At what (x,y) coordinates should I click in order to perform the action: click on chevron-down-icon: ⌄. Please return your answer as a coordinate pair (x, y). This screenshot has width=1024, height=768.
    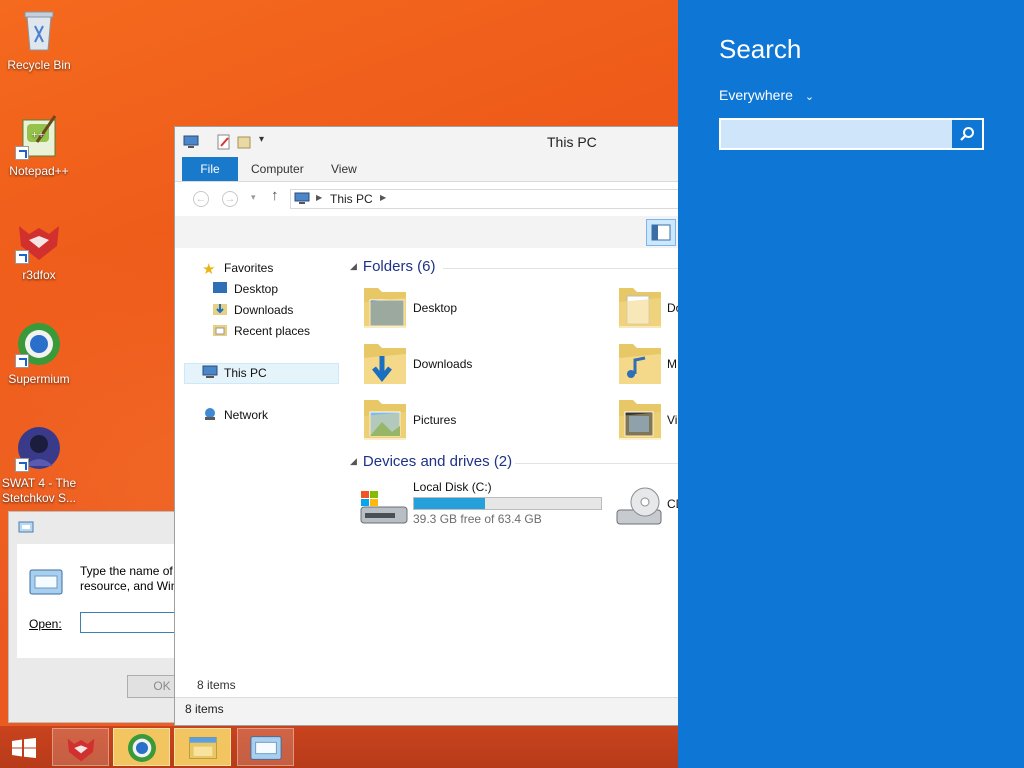
    Looking at the image, I should click on (809, 97).